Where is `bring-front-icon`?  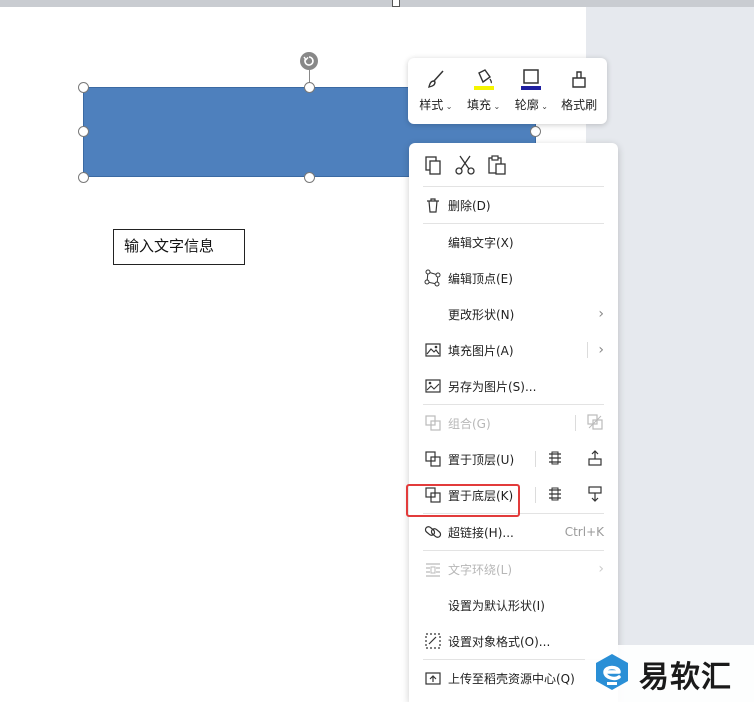
bring-front-icon is located at coordinates (433, 459).